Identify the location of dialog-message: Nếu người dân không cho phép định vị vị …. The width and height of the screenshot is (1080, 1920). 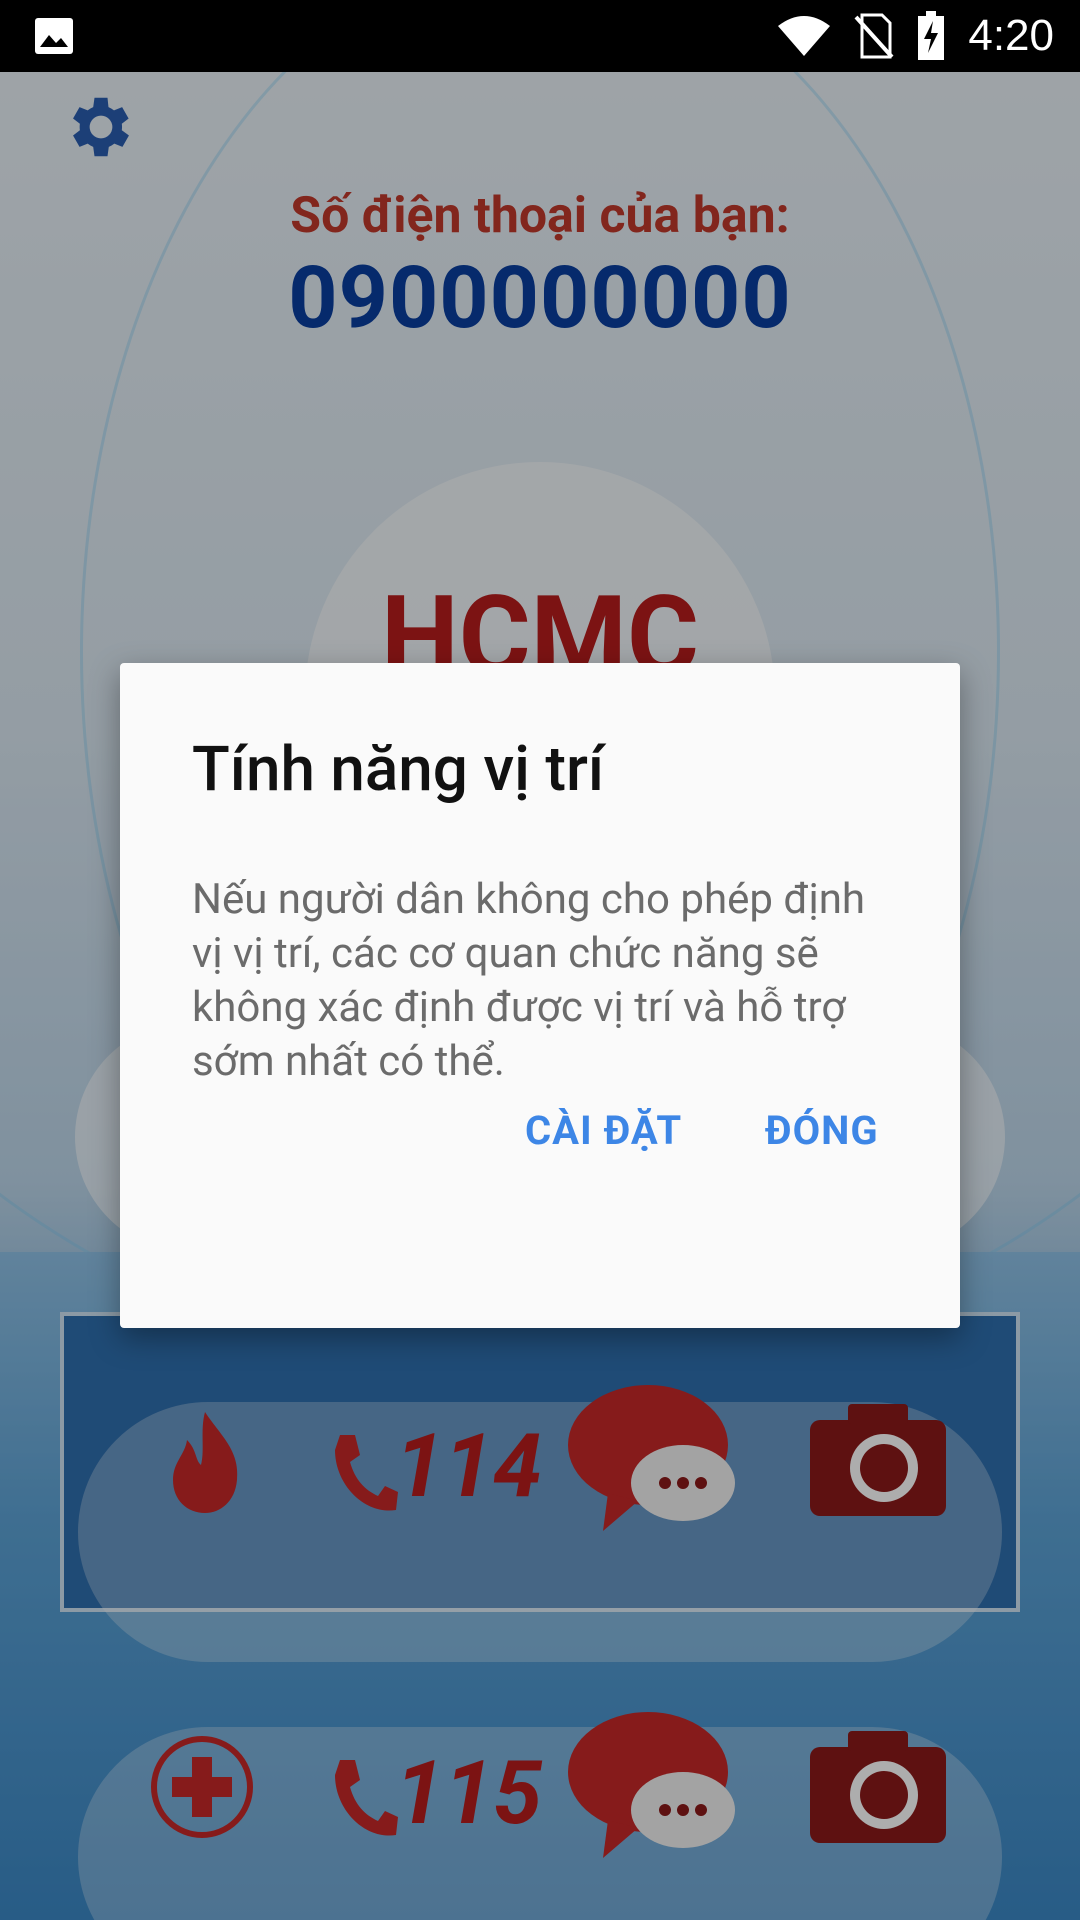
(529, 980).